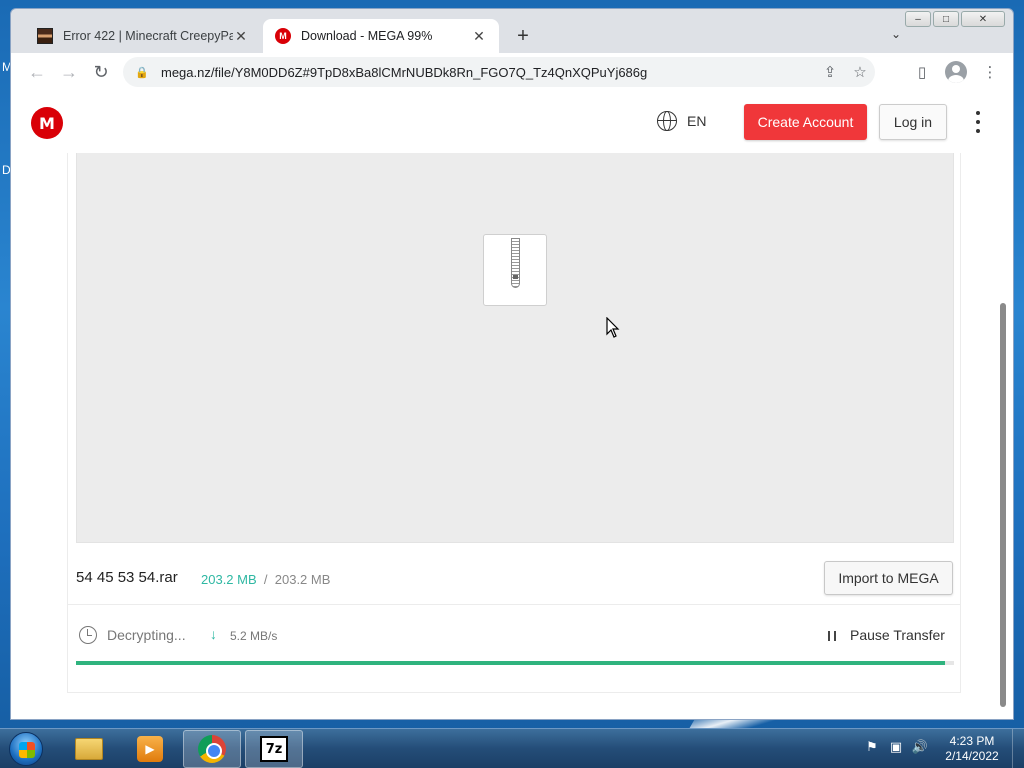 The height and width of the screenshot is (768, 1024). I want to click on zipper-icon, so click(515, 263).